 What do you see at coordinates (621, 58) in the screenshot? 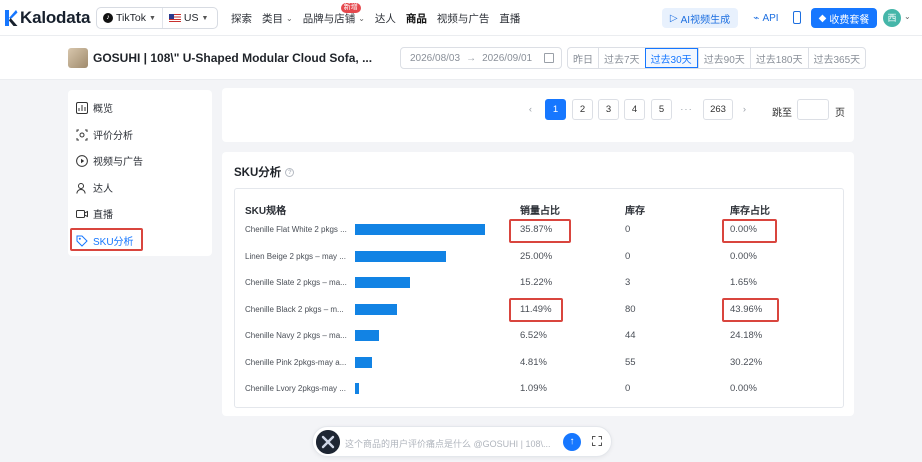
I see `period-7d: 过去7天` at bounding box center [621, 58].